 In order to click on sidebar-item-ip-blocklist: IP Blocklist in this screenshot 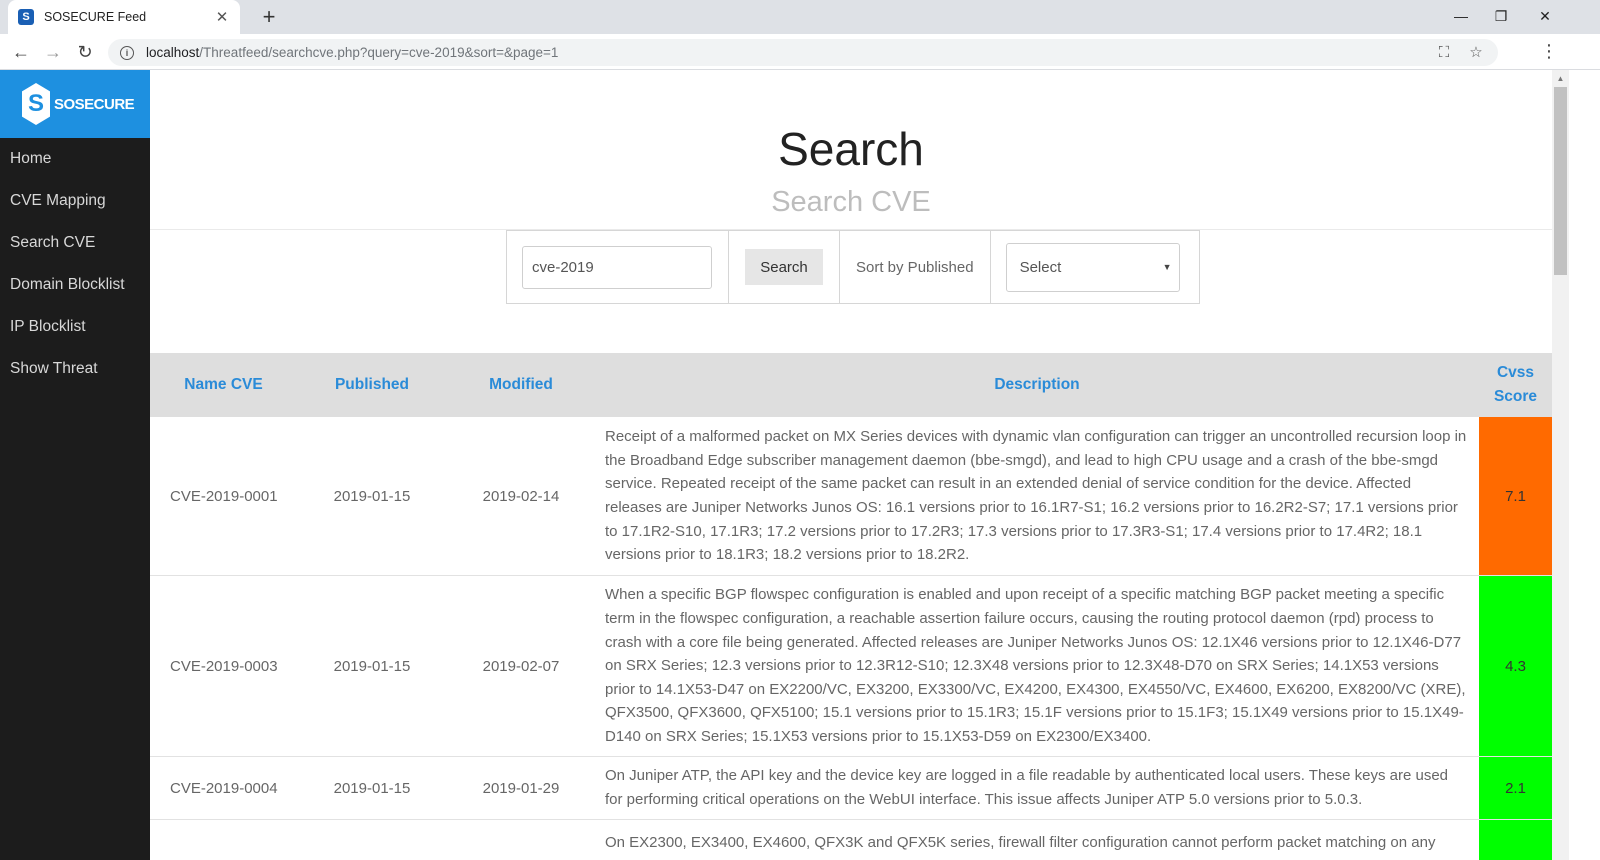, I will do `click(75, 327)`.